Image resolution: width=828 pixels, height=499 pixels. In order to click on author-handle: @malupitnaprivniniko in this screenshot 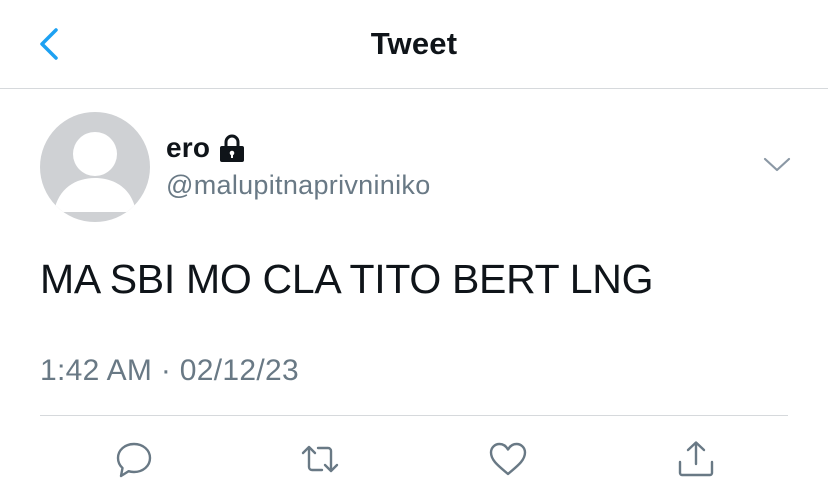, I will do `click(298, 185)`.